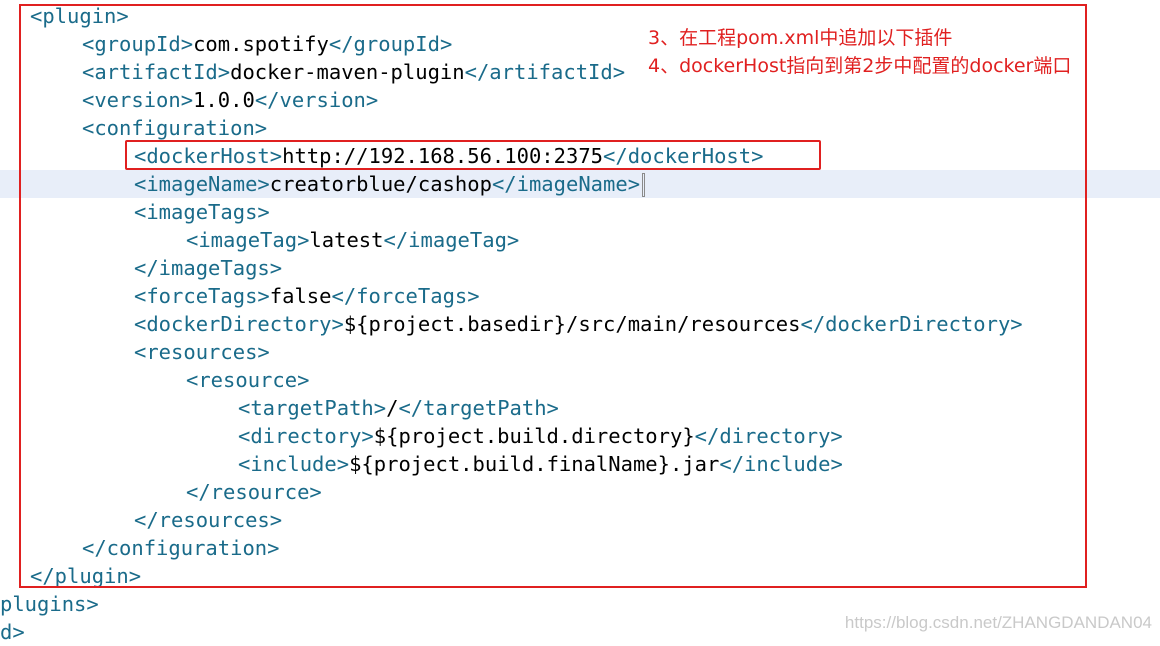 Image resolution: width=1160 pixels, height=646 pixels. I want to click on code-line: </plugin>, so click(580, 576).